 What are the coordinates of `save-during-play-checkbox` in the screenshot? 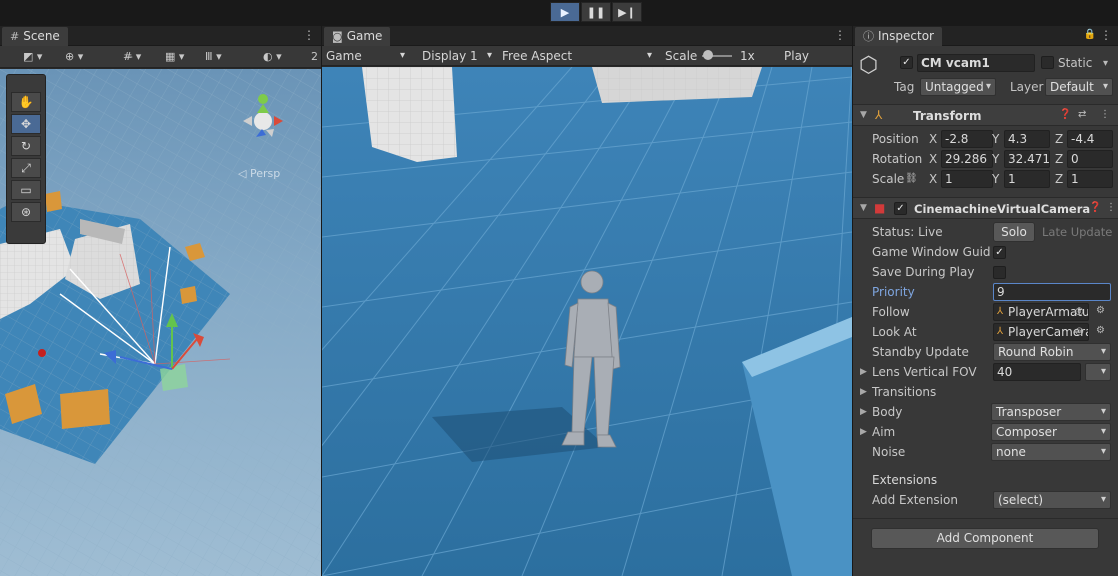 It's located at (999, 272).